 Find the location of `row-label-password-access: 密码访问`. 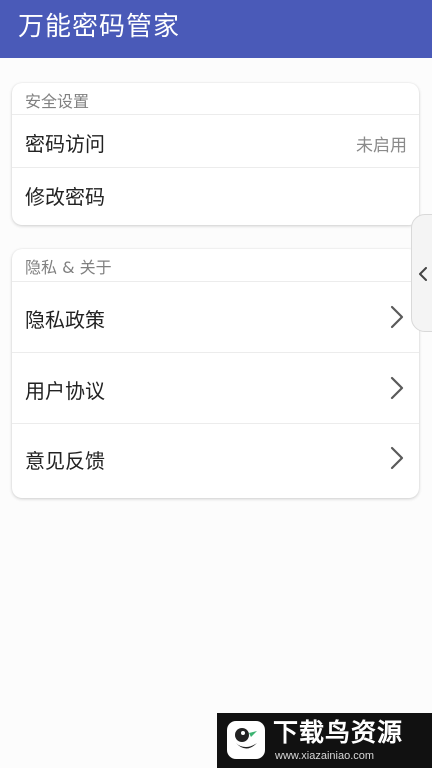

row-label-password-access: 密码访问 is located at coordinates (65, 144).